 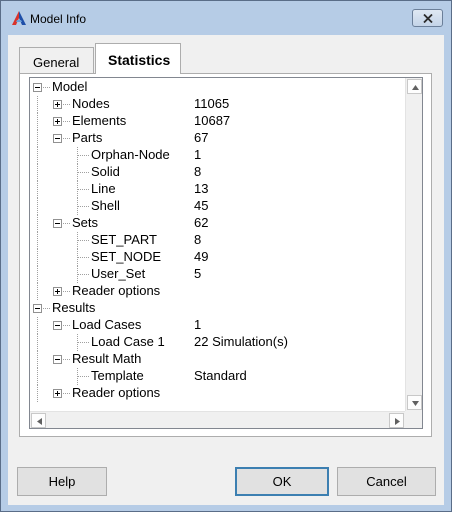 I want to click on ok-button: OK, so click(x=282, y=481).